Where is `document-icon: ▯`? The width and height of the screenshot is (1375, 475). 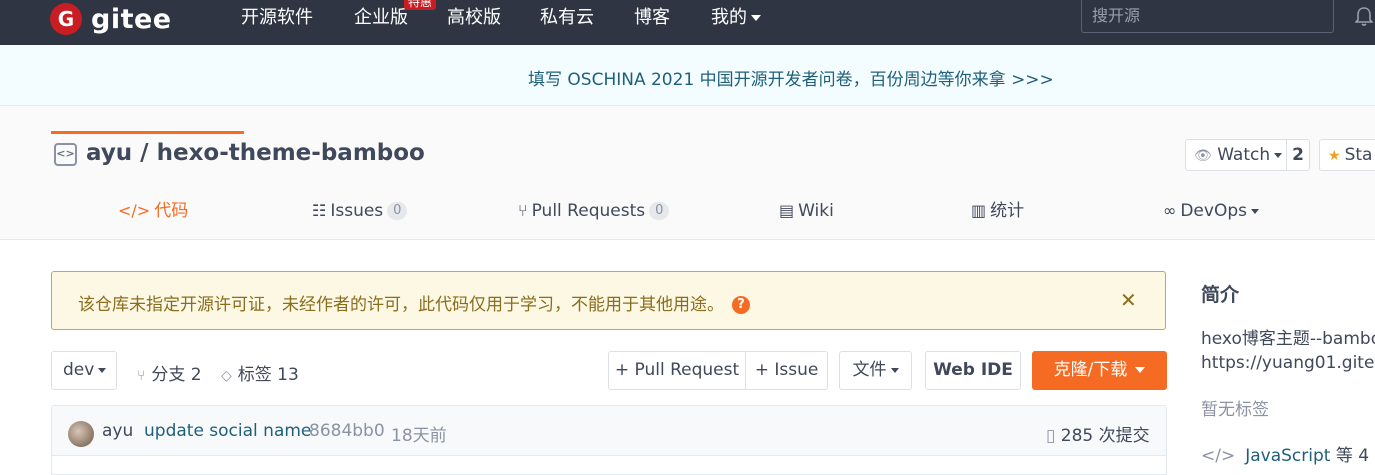
document-icon: ▯ is located at coordinates (1051, 436).